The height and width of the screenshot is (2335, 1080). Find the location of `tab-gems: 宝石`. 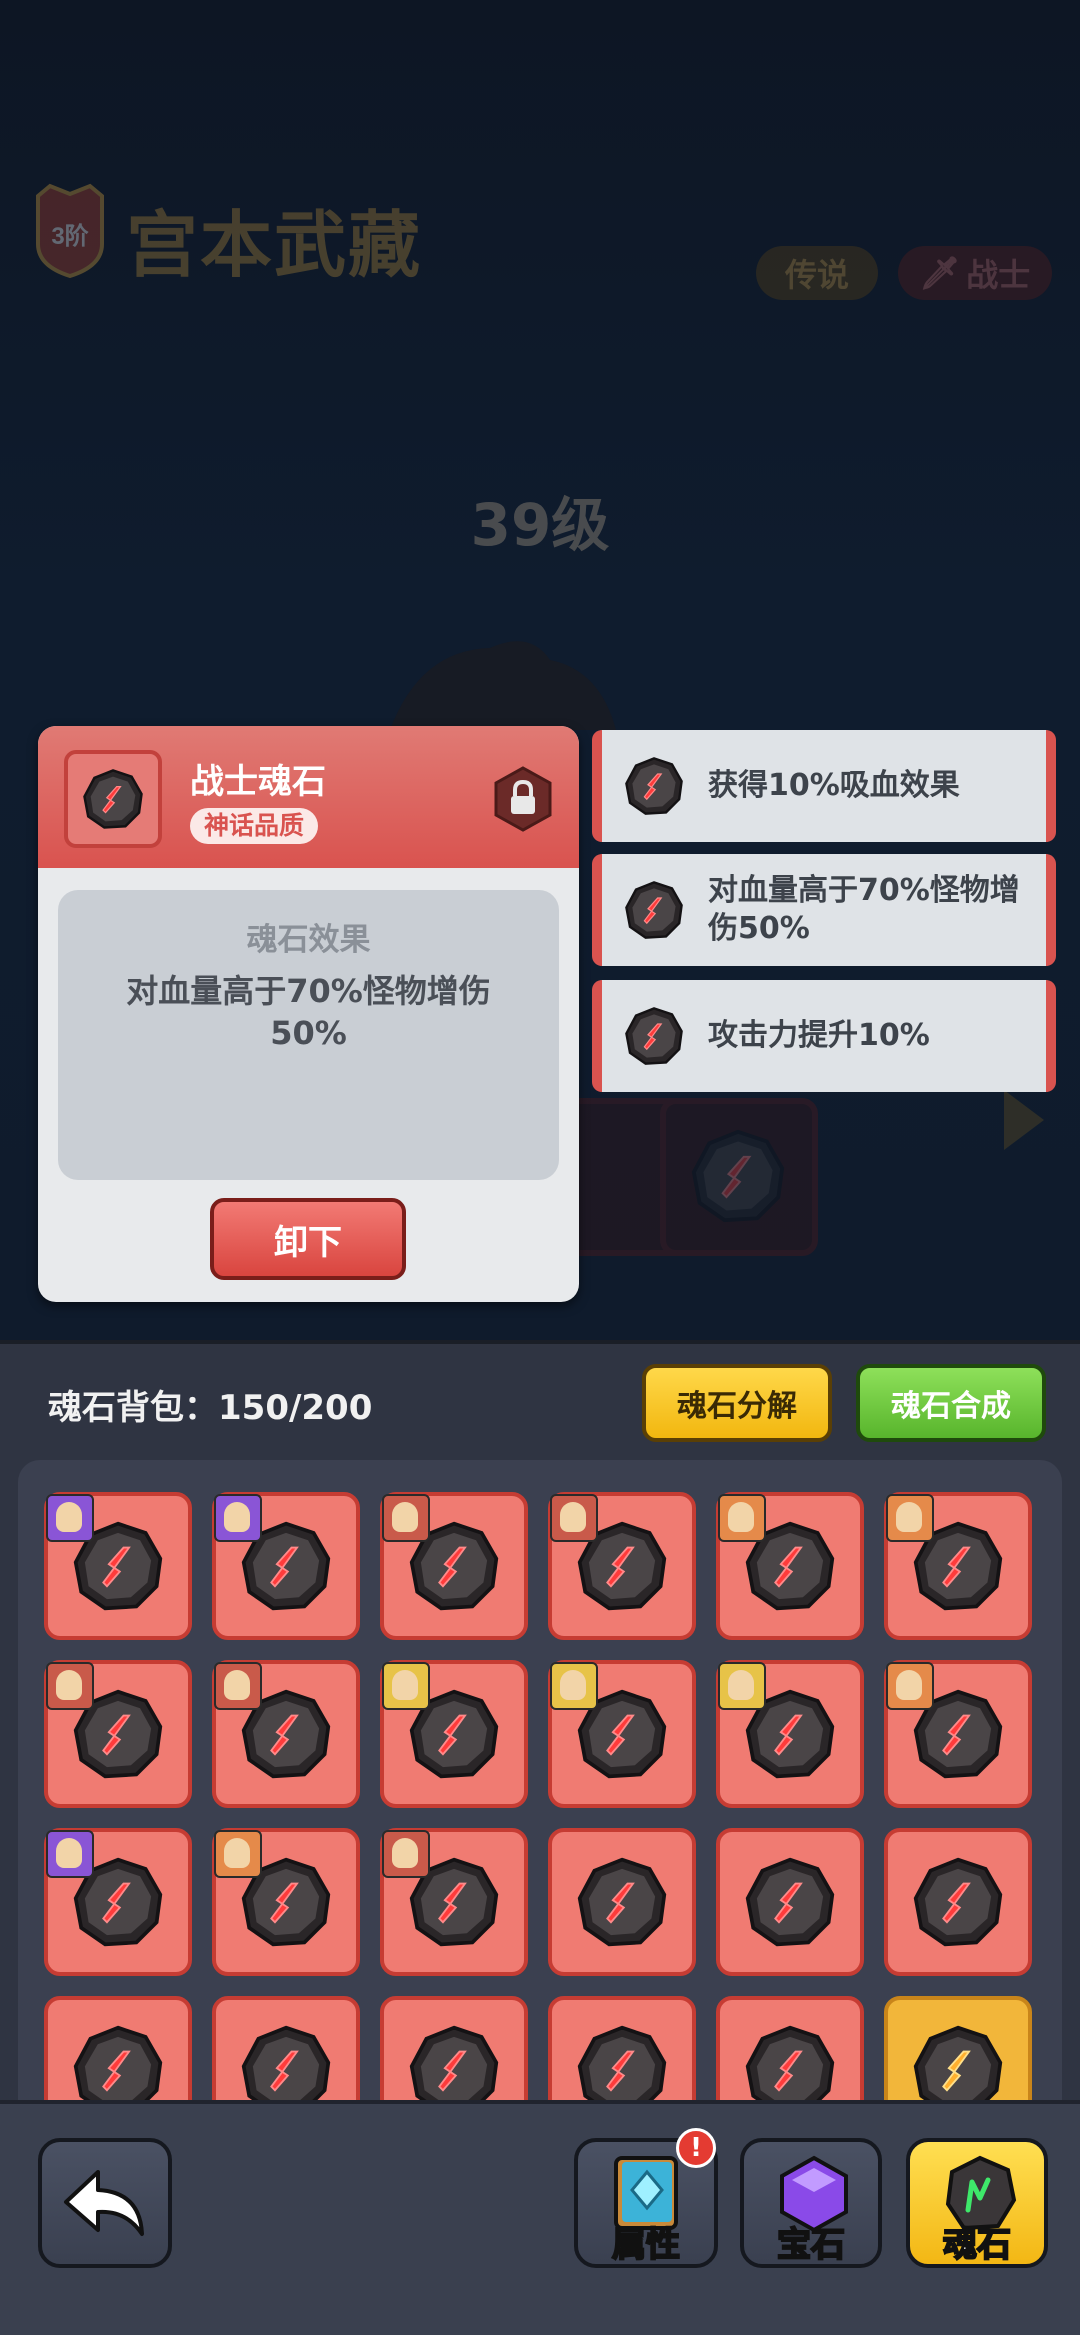

tab-gems: 宝石 is located at coordinates (811, 2203).